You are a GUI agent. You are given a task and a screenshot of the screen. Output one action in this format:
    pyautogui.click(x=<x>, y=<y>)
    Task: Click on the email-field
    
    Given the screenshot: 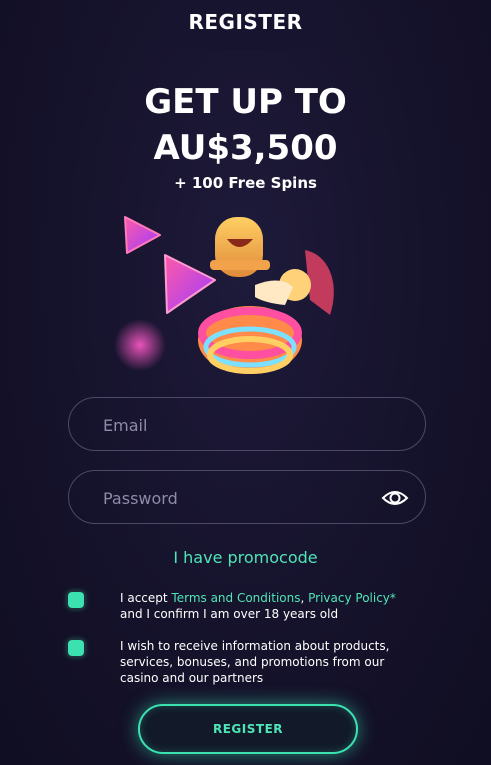 What is the action you would take?
    pyautogui.click(x=247, y=424)
    